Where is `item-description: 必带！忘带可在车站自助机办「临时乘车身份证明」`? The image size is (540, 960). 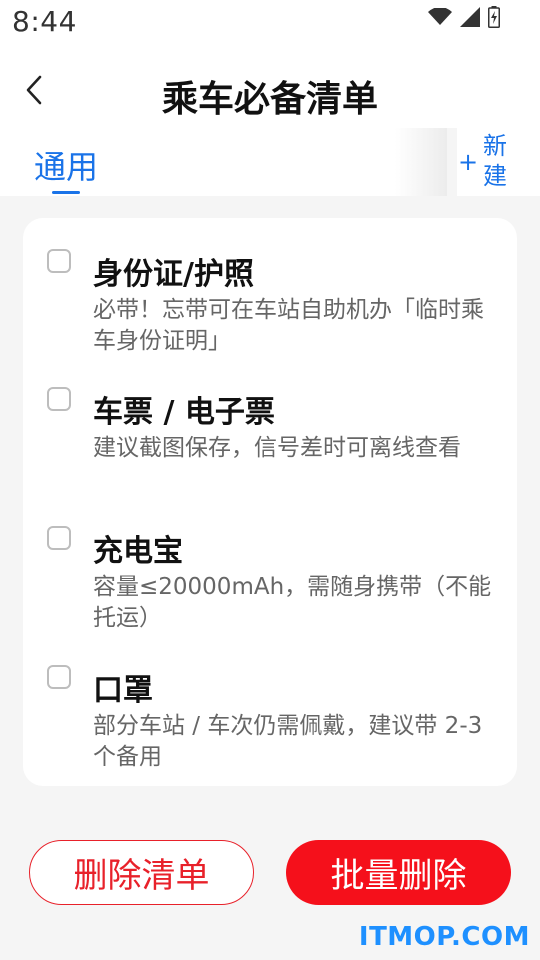 item-description: 必带！忘带可在车站自助机办「临时乘车身份证明」 is located at coordinates (288, 325).